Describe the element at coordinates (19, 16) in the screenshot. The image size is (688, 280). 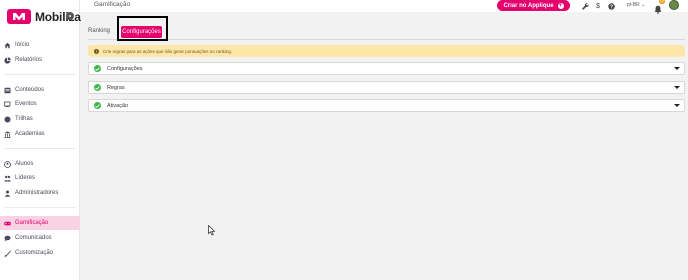
I see `logo-mark-icon` at that location.